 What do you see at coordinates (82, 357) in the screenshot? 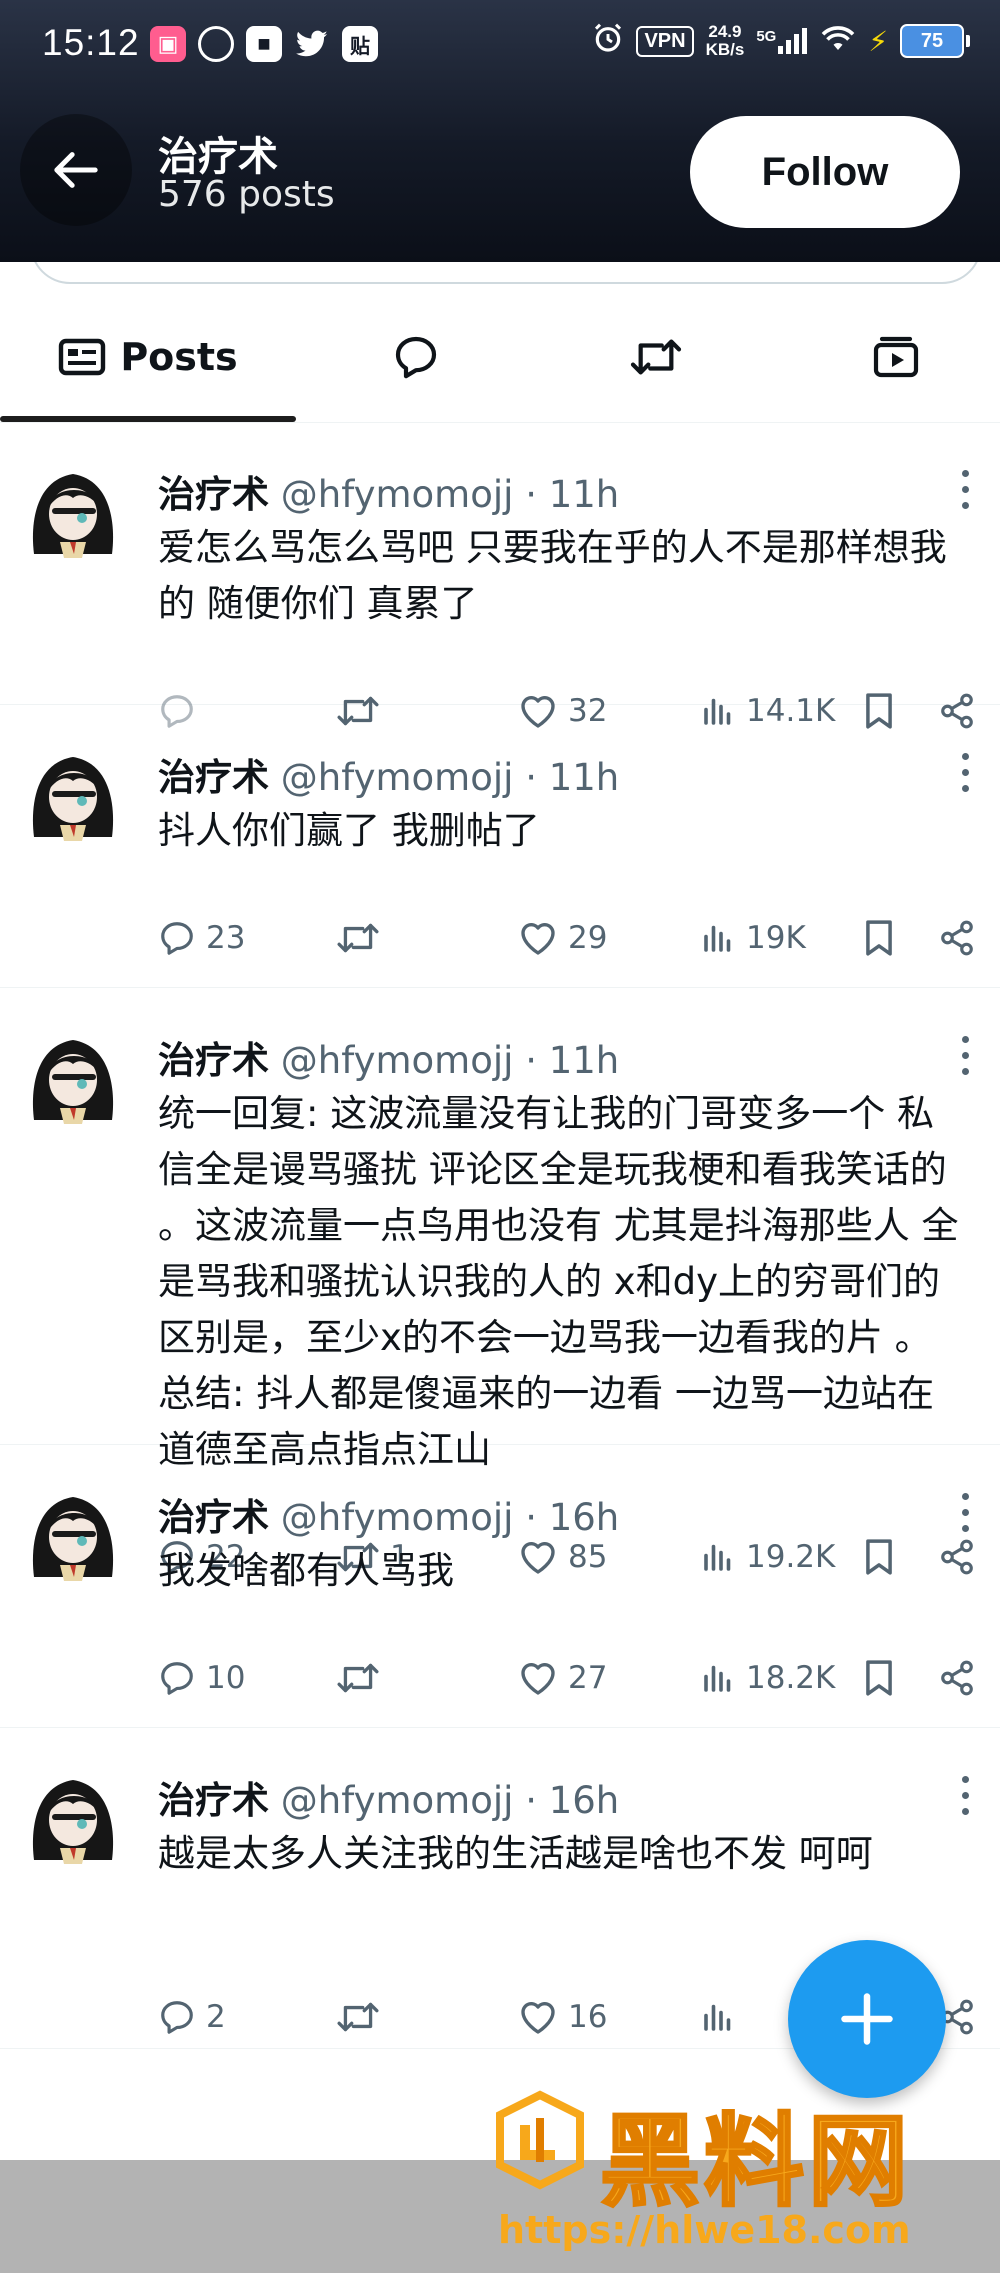
I see `posts-icon` at bounding box center [82, 357].